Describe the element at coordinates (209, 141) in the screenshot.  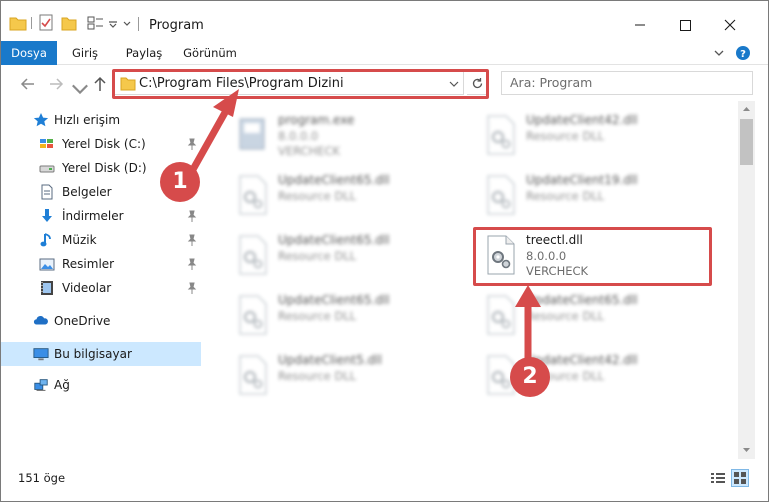
I see `arrow-1-shaft` at that location.